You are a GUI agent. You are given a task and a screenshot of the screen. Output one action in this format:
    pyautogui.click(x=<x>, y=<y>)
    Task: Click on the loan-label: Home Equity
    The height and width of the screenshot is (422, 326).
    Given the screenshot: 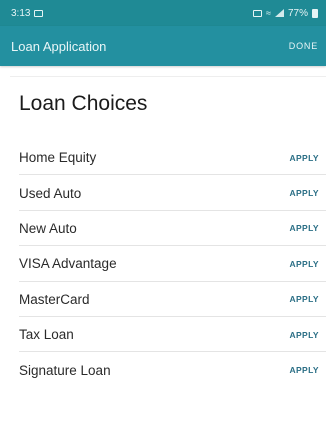 What is the action you would take?
    pyautogui.click(x=58, y=158)
    